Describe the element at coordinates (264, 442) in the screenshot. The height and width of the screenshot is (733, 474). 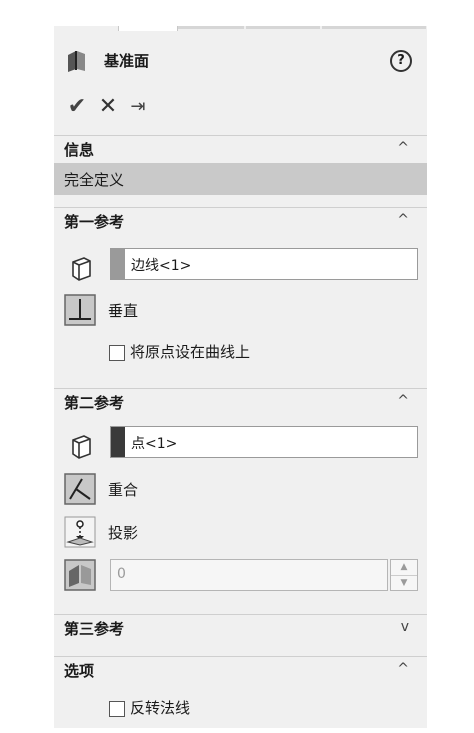
I see `second-ref-selection-field: 点<1>` at that location.